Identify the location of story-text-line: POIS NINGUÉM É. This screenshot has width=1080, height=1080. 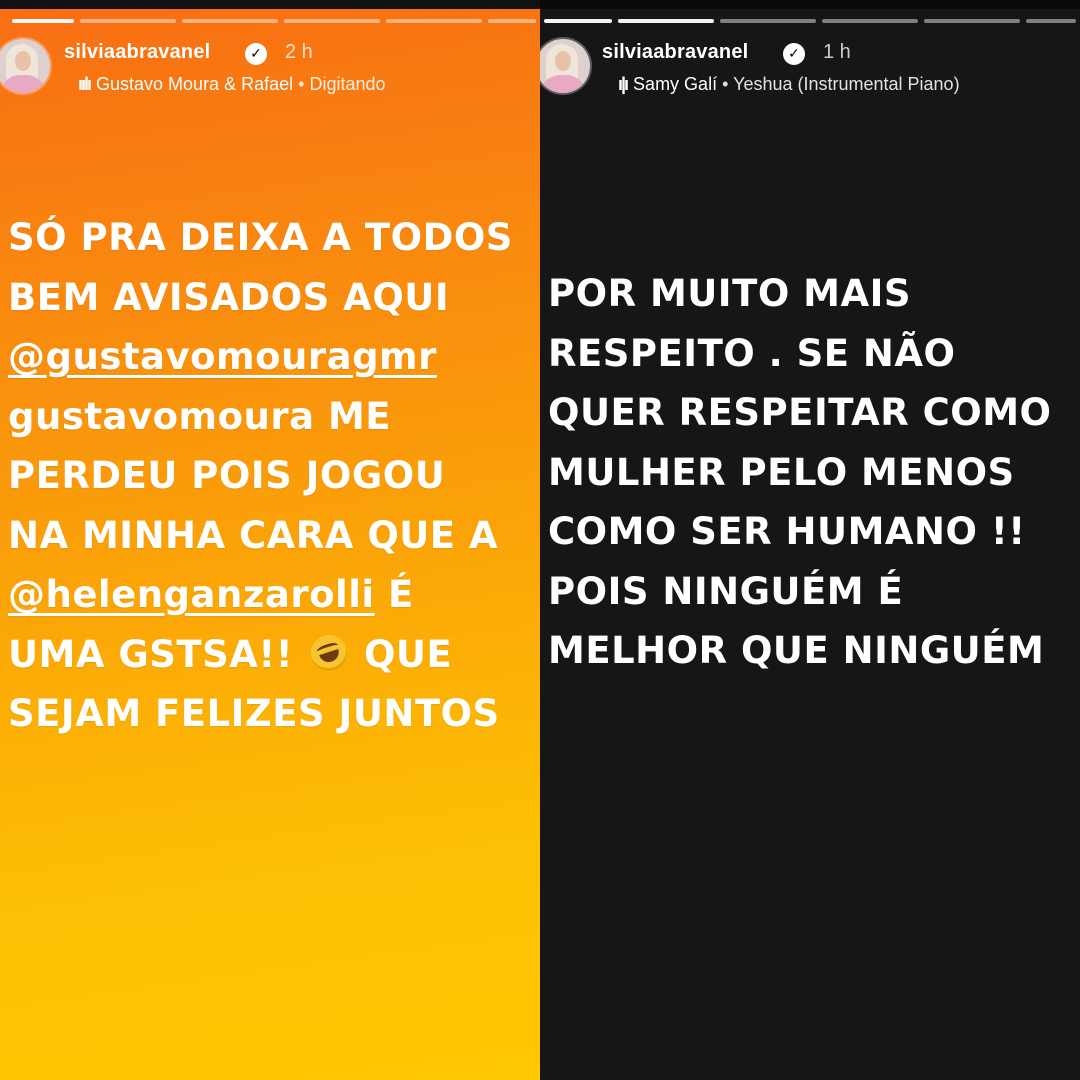
(726, 591).